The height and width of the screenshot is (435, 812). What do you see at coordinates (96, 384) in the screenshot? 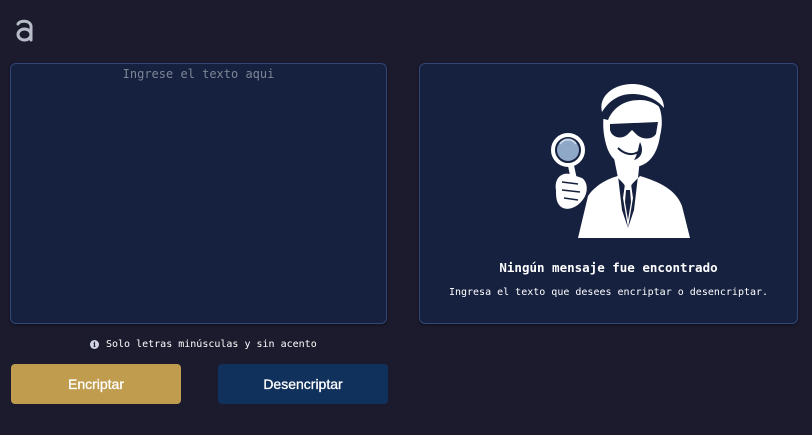
I see `encrypt-button: Encriptar` at bounding box center [96, 384].